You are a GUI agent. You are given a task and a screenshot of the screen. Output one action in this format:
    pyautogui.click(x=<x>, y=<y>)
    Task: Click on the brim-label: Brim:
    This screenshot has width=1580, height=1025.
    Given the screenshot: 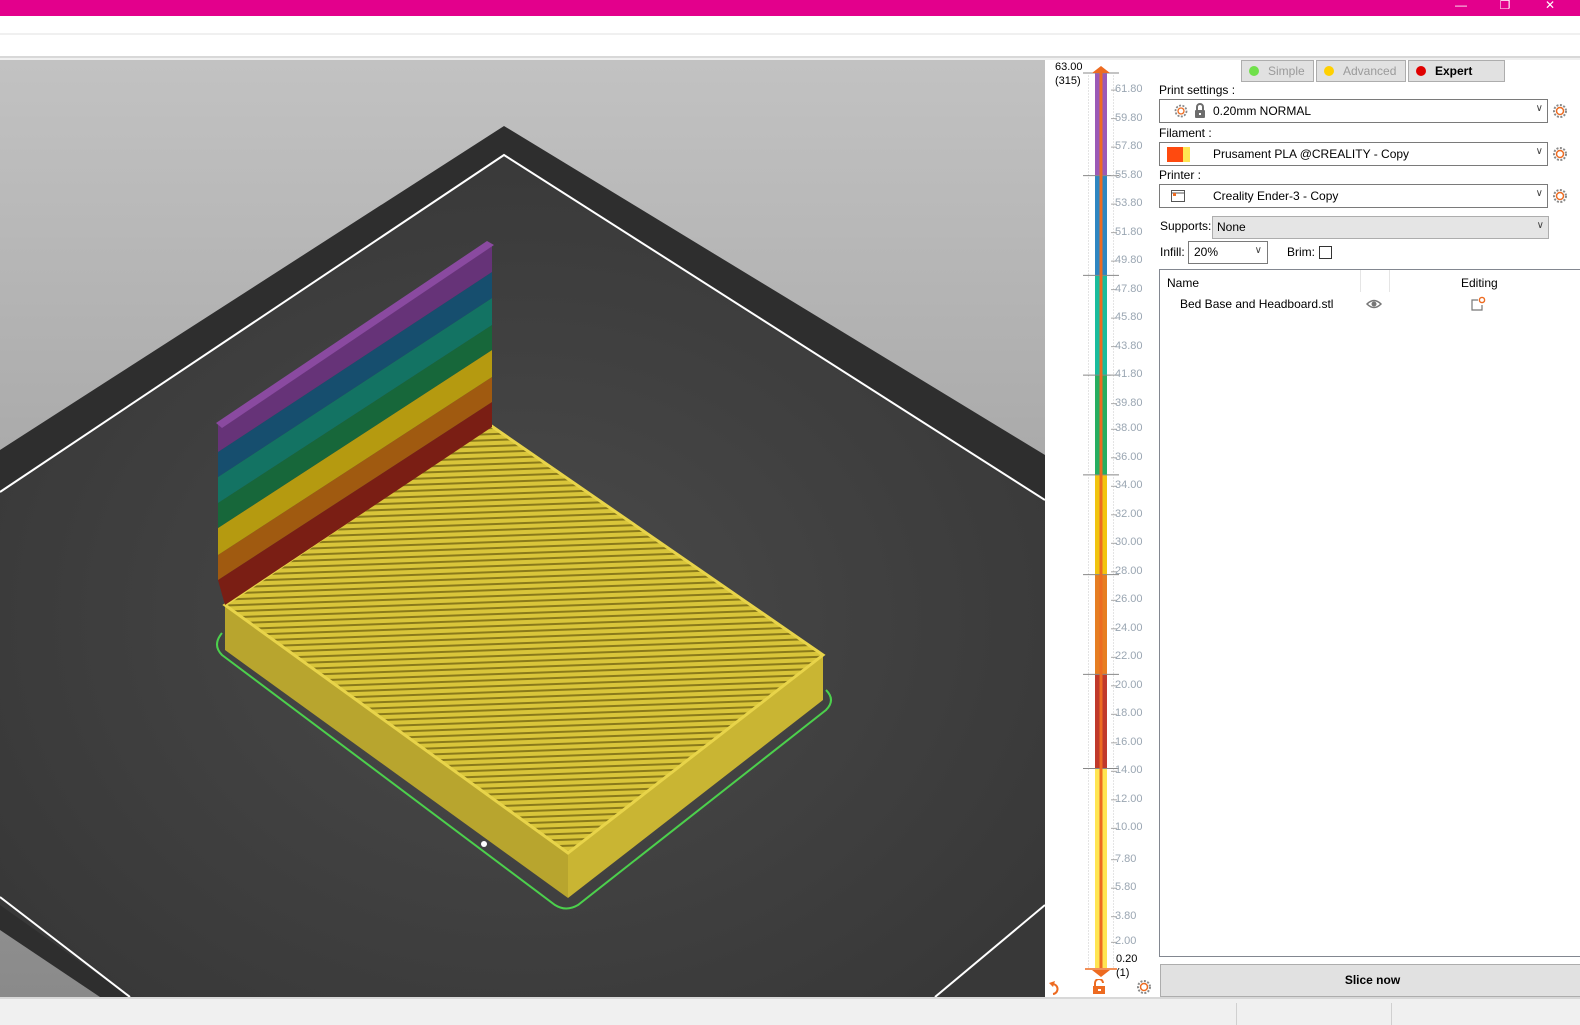 What is the action you would take?
    pyautogui.click(x=1301, y=252)
    